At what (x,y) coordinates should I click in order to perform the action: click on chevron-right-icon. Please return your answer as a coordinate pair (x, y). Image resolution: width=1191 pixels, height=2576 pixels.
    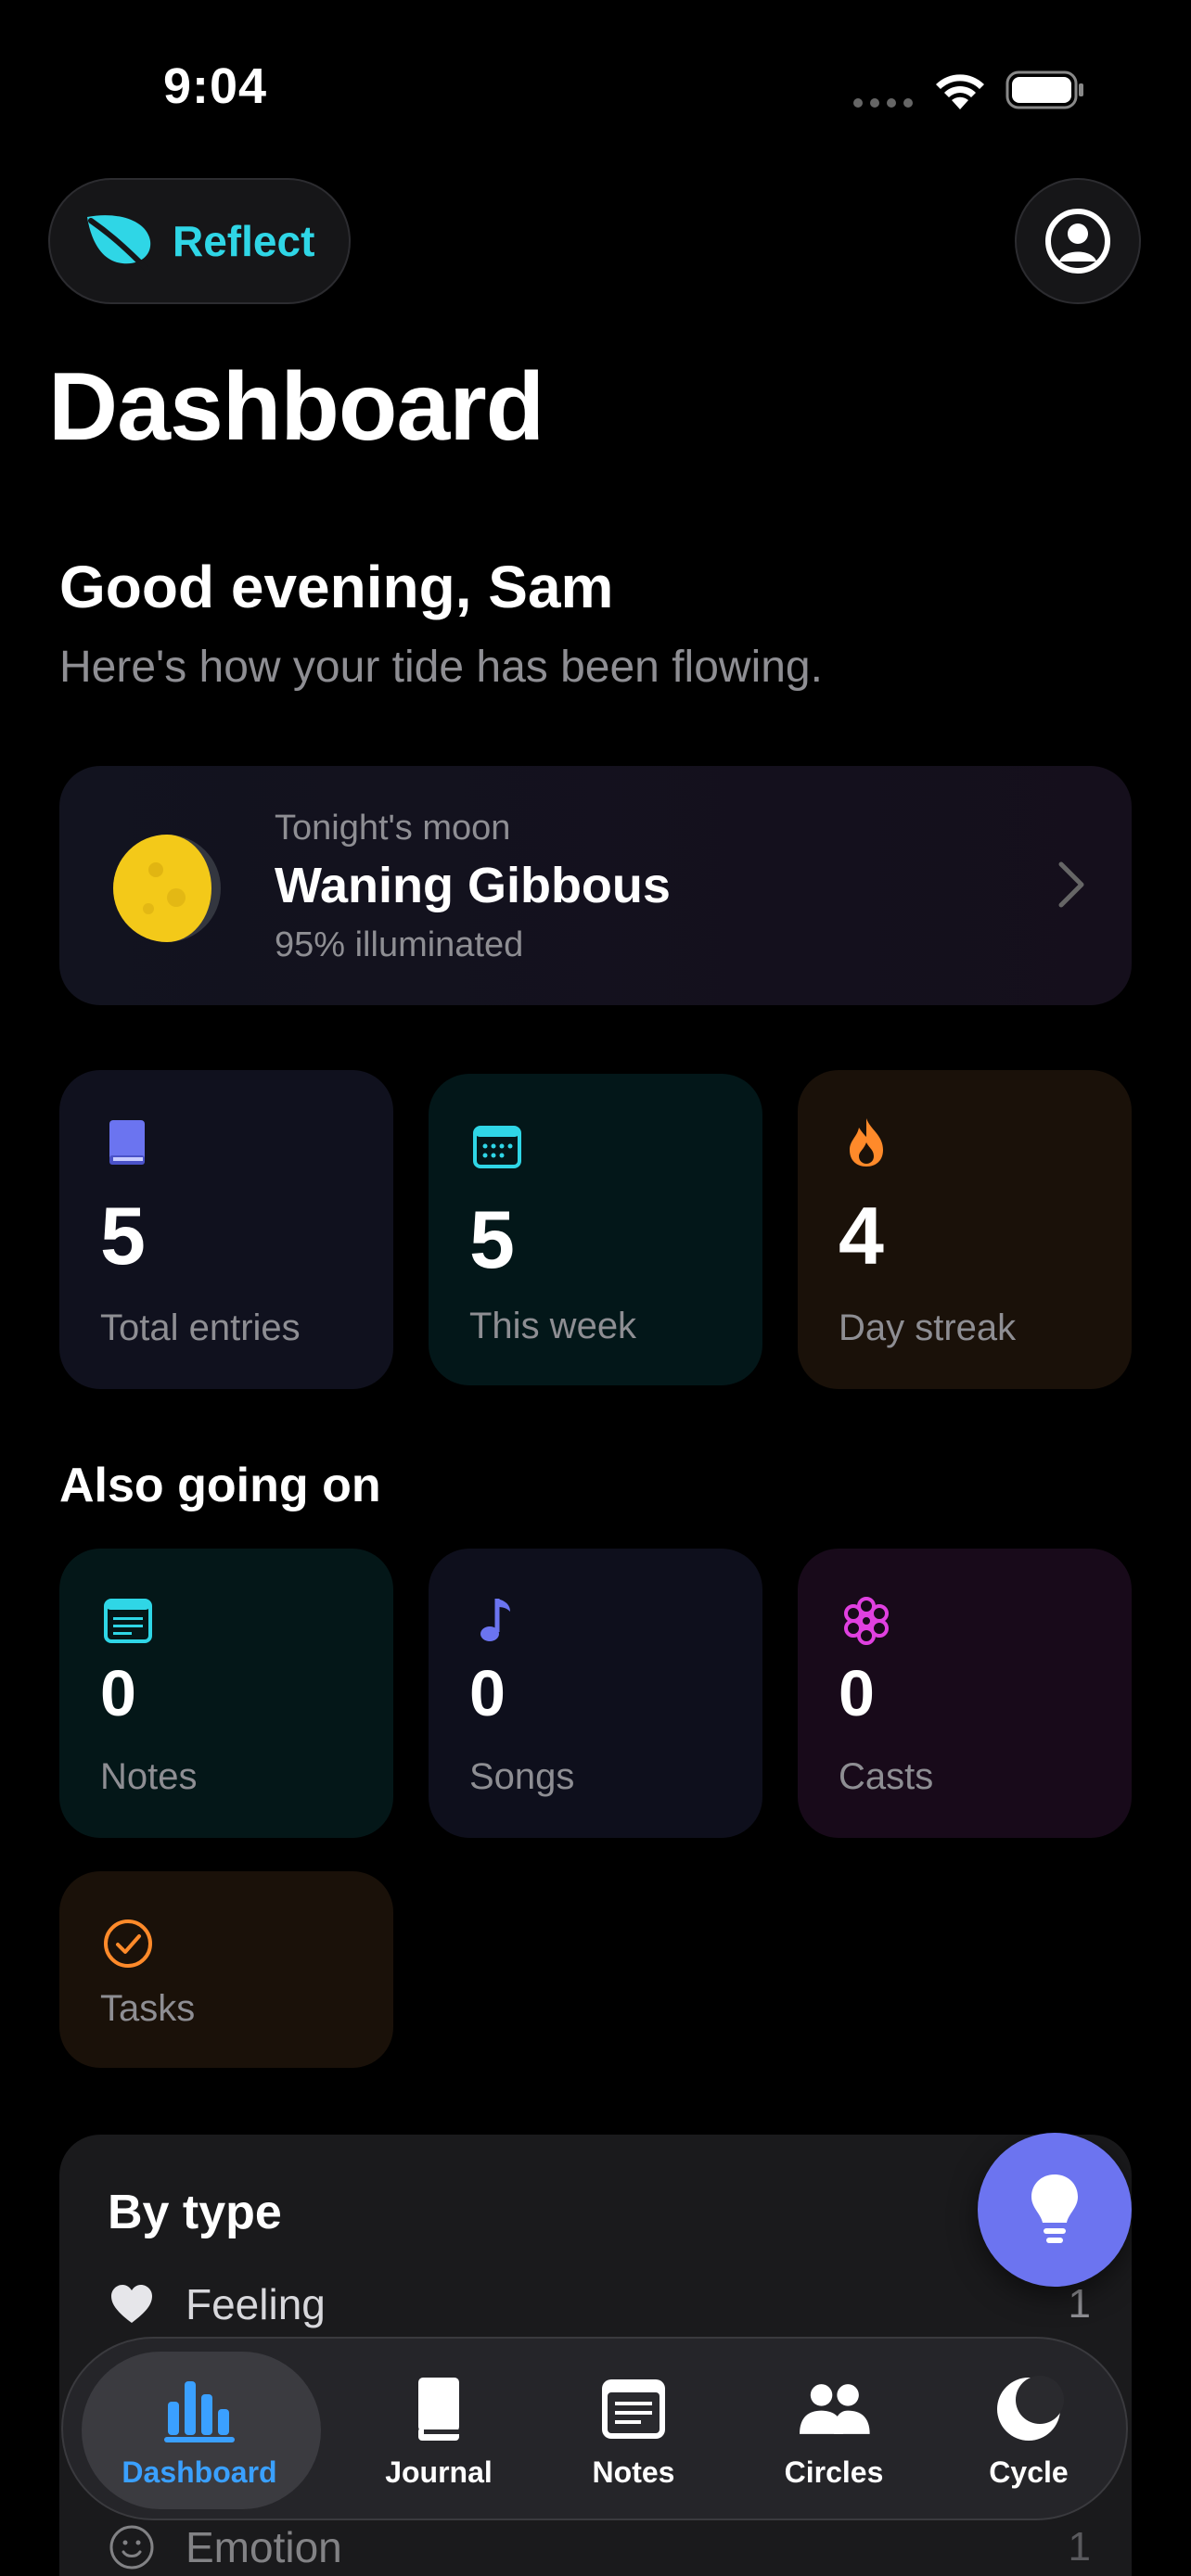
    Looking at the image, I should click on (1071, 884).